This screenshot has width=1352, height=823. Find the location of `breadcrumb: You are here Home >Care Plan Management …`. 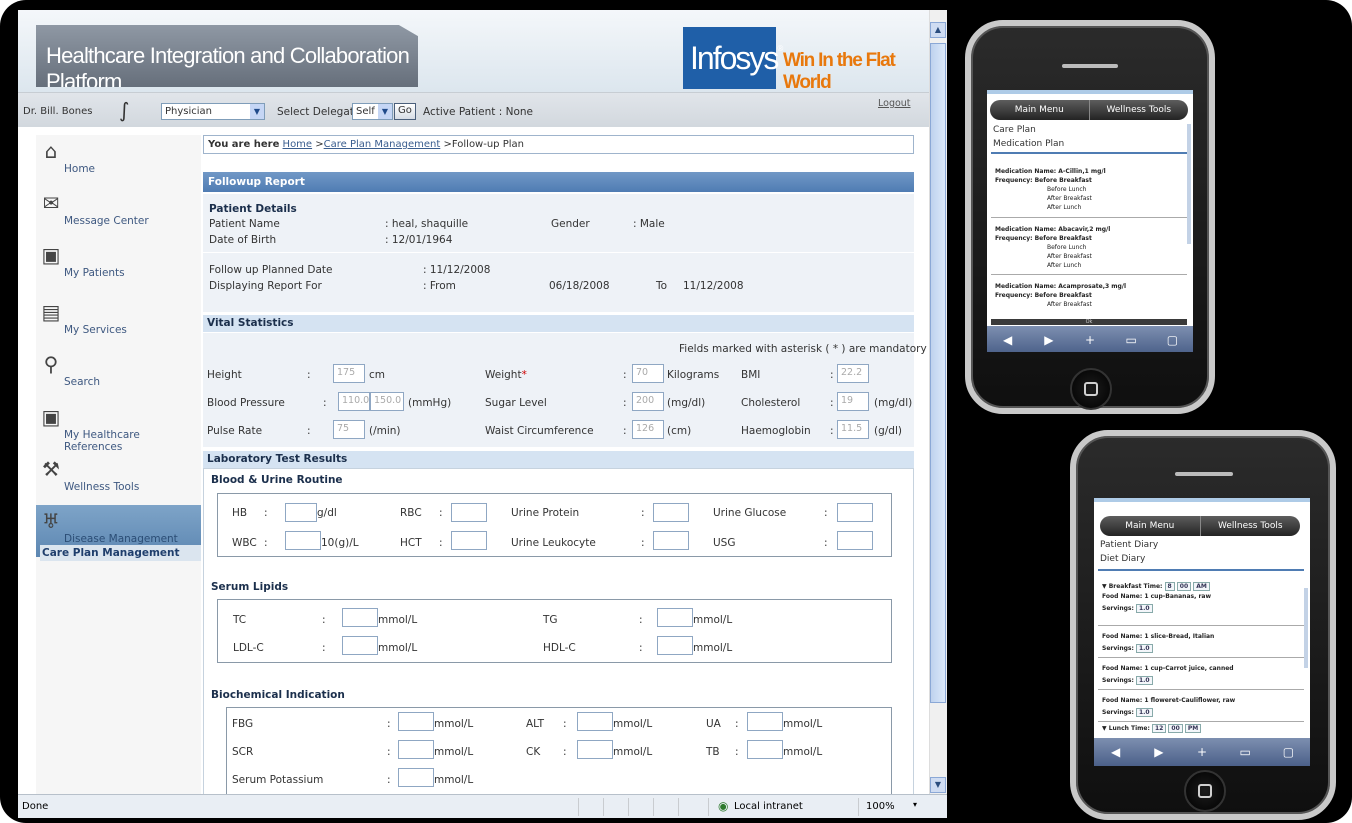

breadcrumb: You are here Home >Care Plan Management … is located at coordinates (558, 144).